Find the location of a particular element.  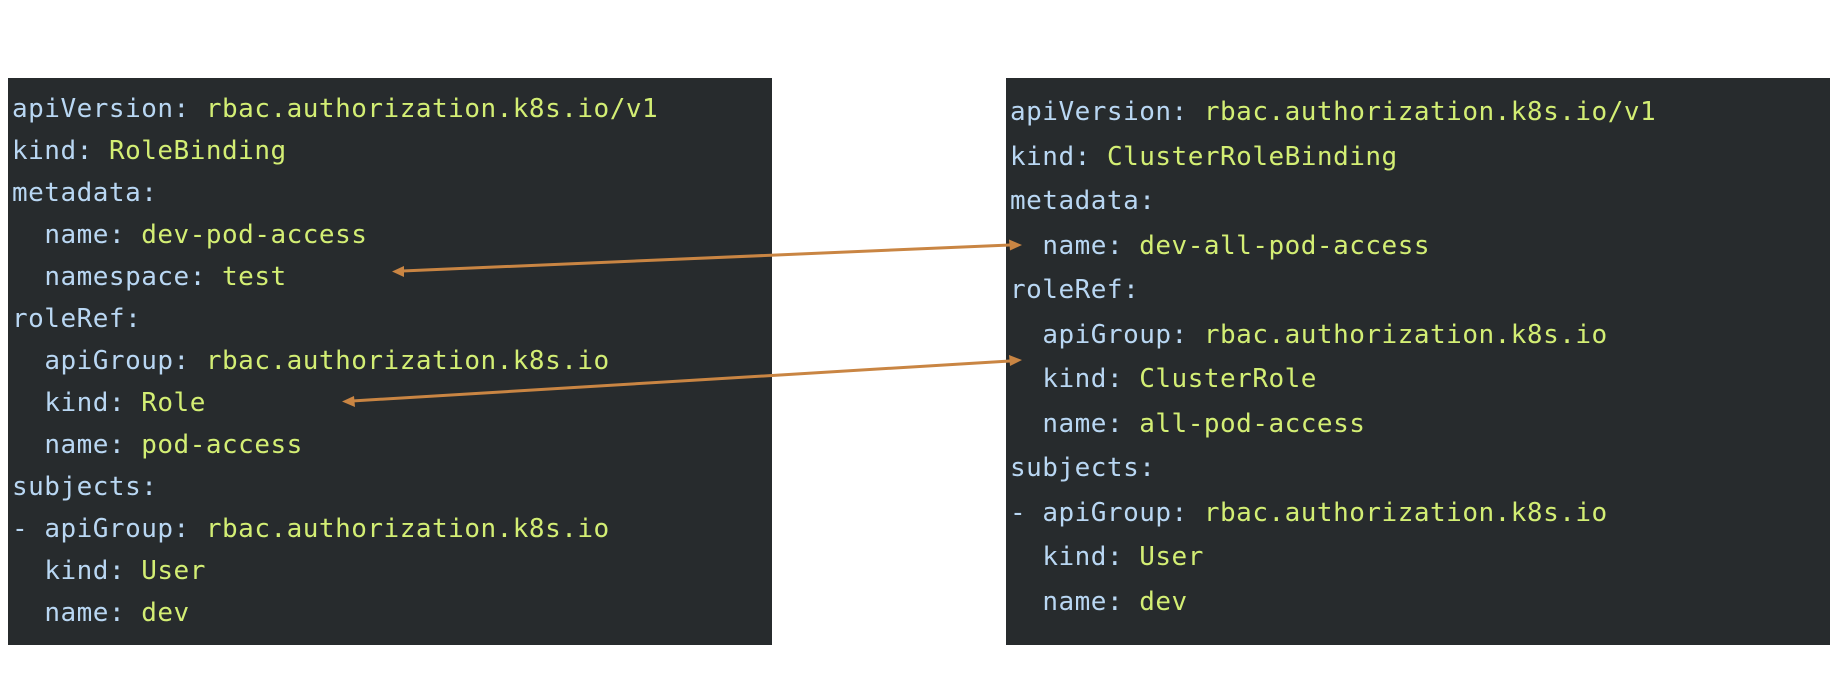

yaml-line: name: pod-access is located at coordinates (390, 445).